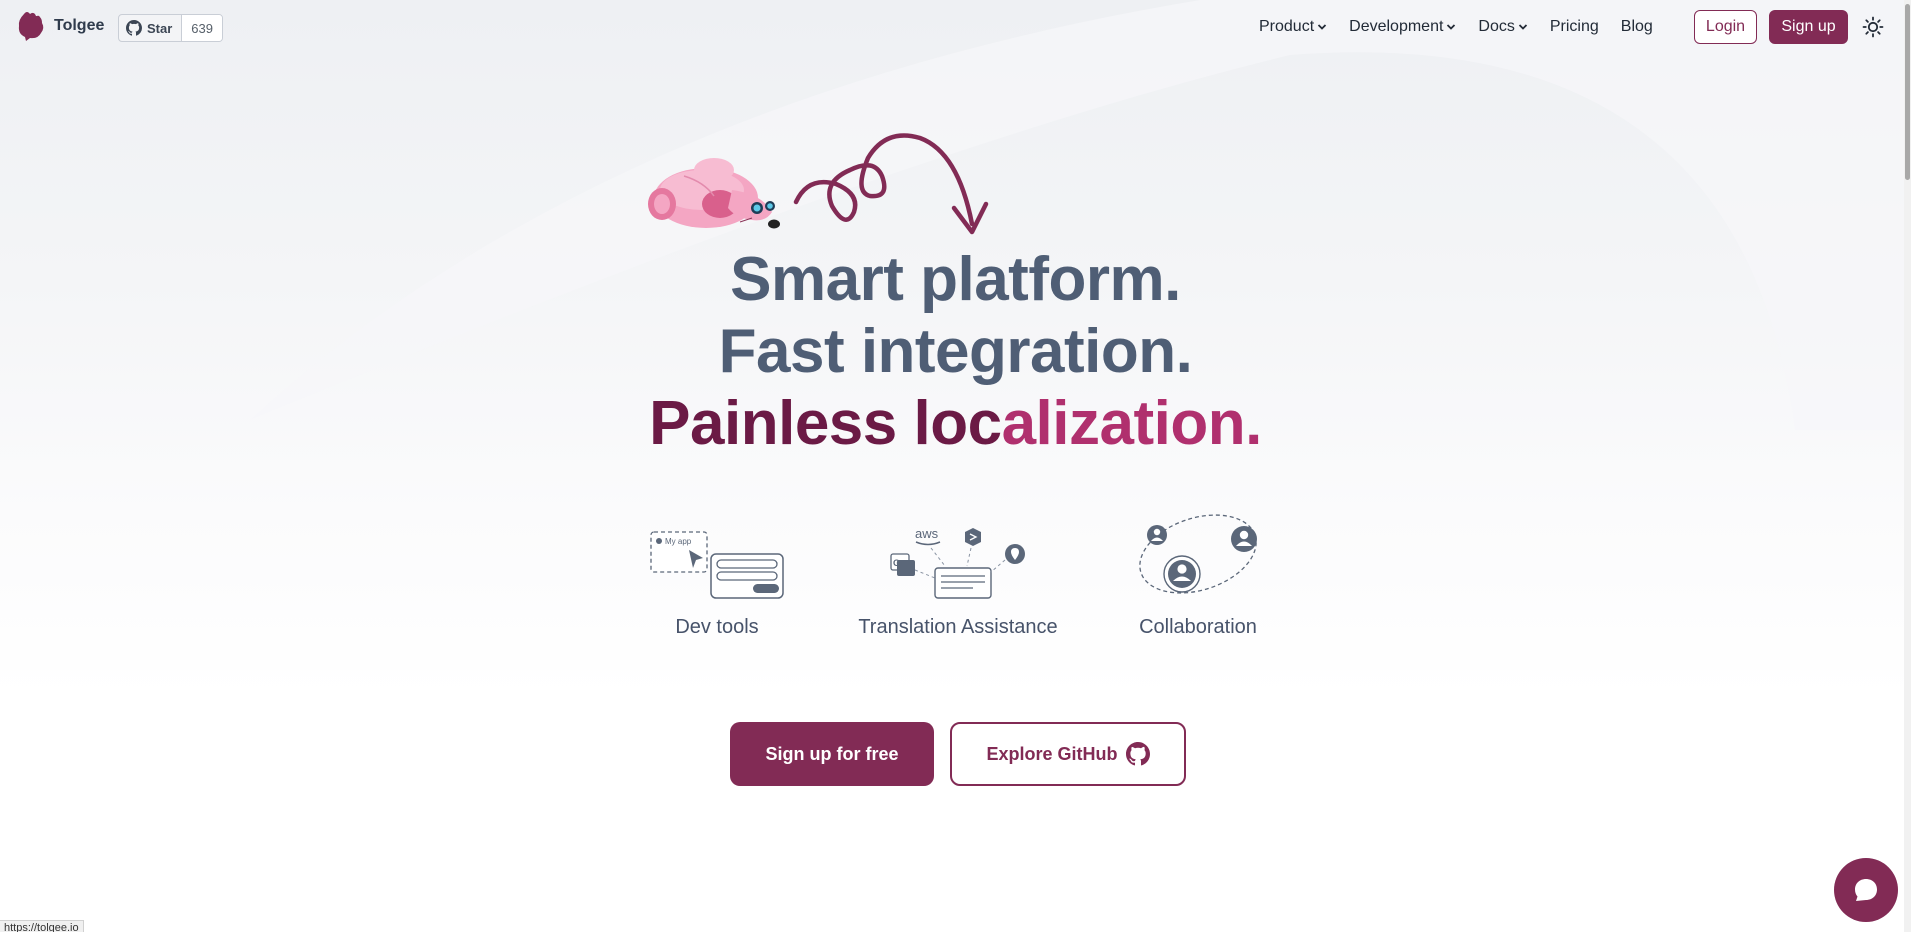 The width and height of the screenshot is (1911, 932). What do you see at coordinates (1907, 92) in the screenshot?
I see `scrollbar-thumb` at bounding box center [1907, 92].